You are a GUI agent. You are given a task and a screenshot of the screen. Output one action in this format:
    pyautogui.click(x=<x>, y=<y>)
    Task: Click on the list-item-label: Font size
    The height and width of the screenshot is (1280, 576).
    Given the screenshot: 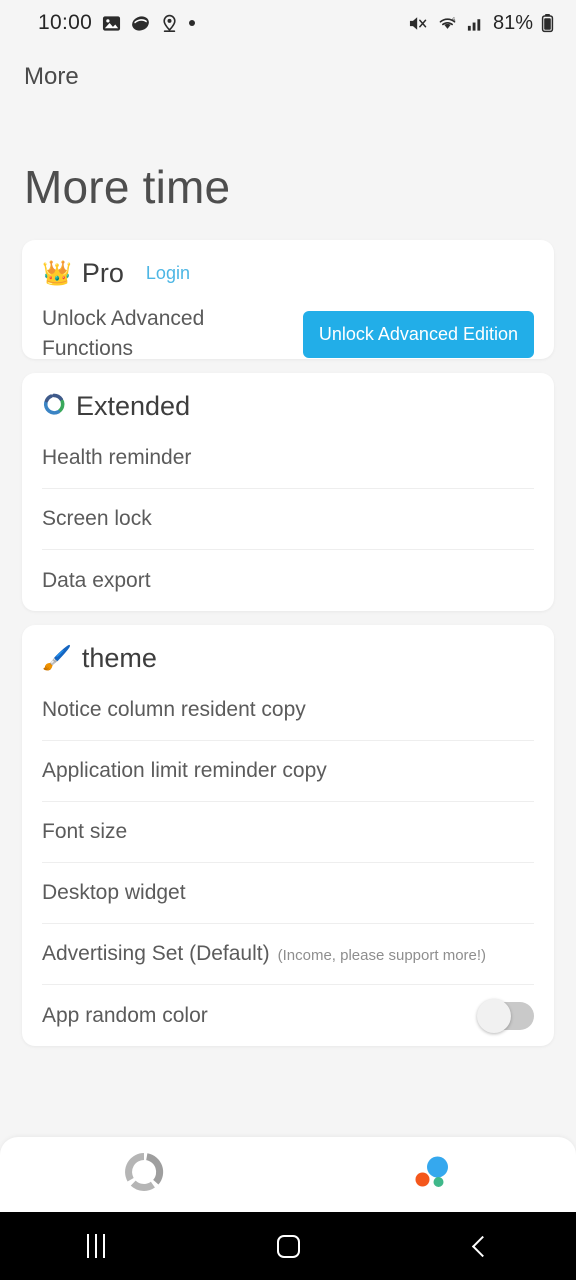 What is the action you would take?
    pyautogui.click(x=85, y=831)
    